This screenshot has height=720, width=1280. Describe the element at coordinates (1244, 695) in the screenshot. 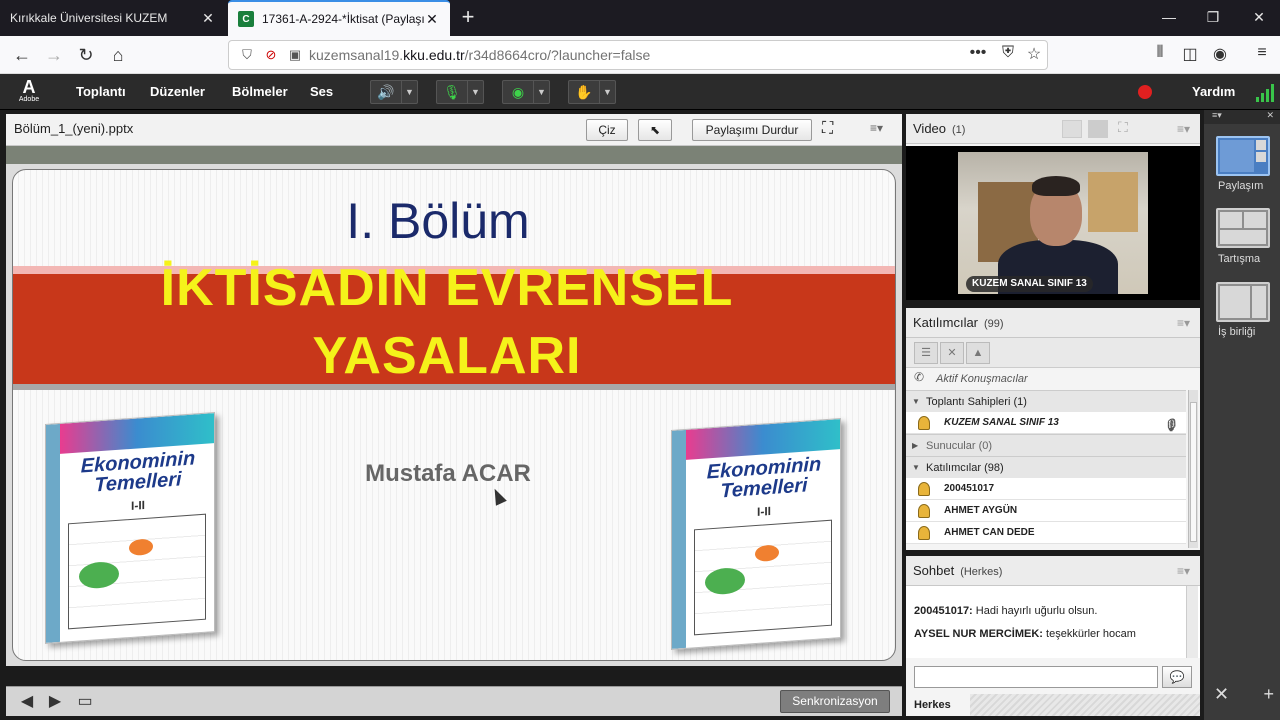

I see `layout-actions: ✕ +` at that location.